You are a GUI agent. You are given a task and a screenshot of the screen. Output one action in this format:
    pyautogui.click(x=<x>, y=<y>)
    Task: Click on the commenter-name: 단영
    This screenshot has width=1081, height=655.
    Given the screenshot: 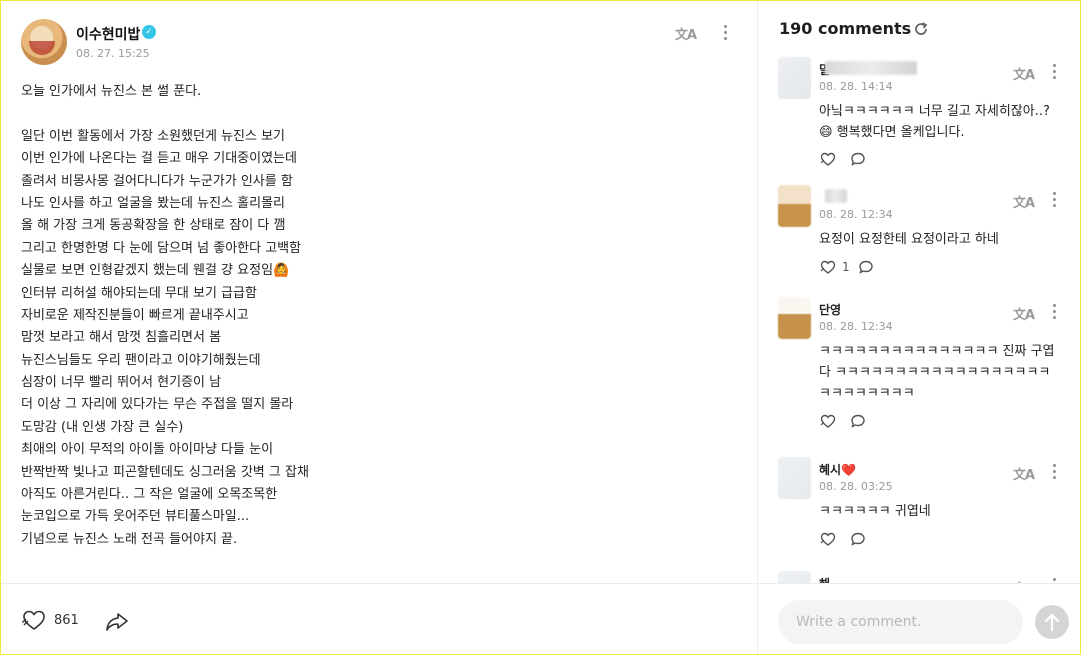 What is the action you would take?
    pyautogui.click(x=869, y=308)
    